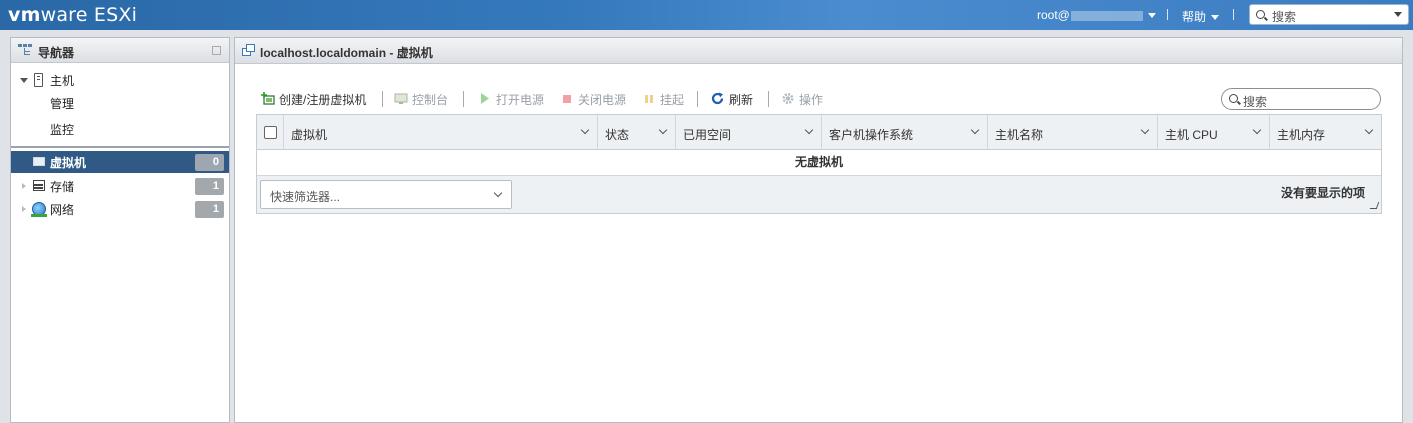 Image resolution: width=1413 pixels, height=423 pixels. I want to click on create-vm-icon, so click(268, 98).